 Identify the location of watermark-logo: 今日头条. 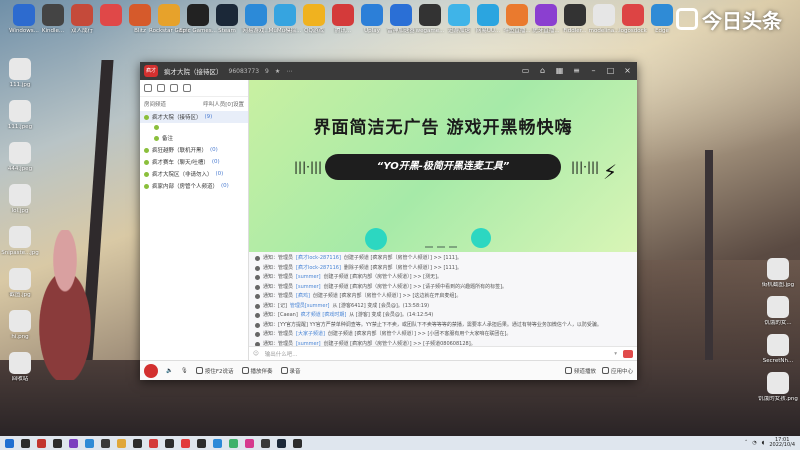
(738, 19).